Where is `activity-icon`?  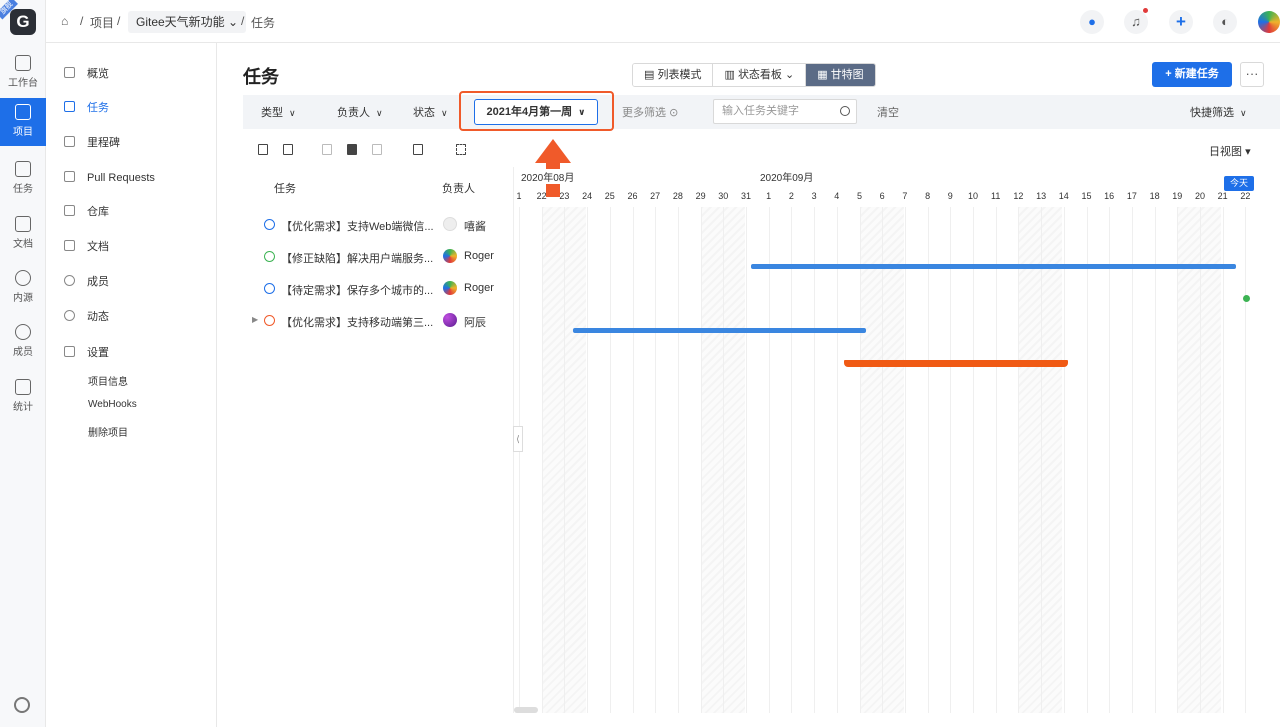 activity-icon is located at coordinates (69, 315).